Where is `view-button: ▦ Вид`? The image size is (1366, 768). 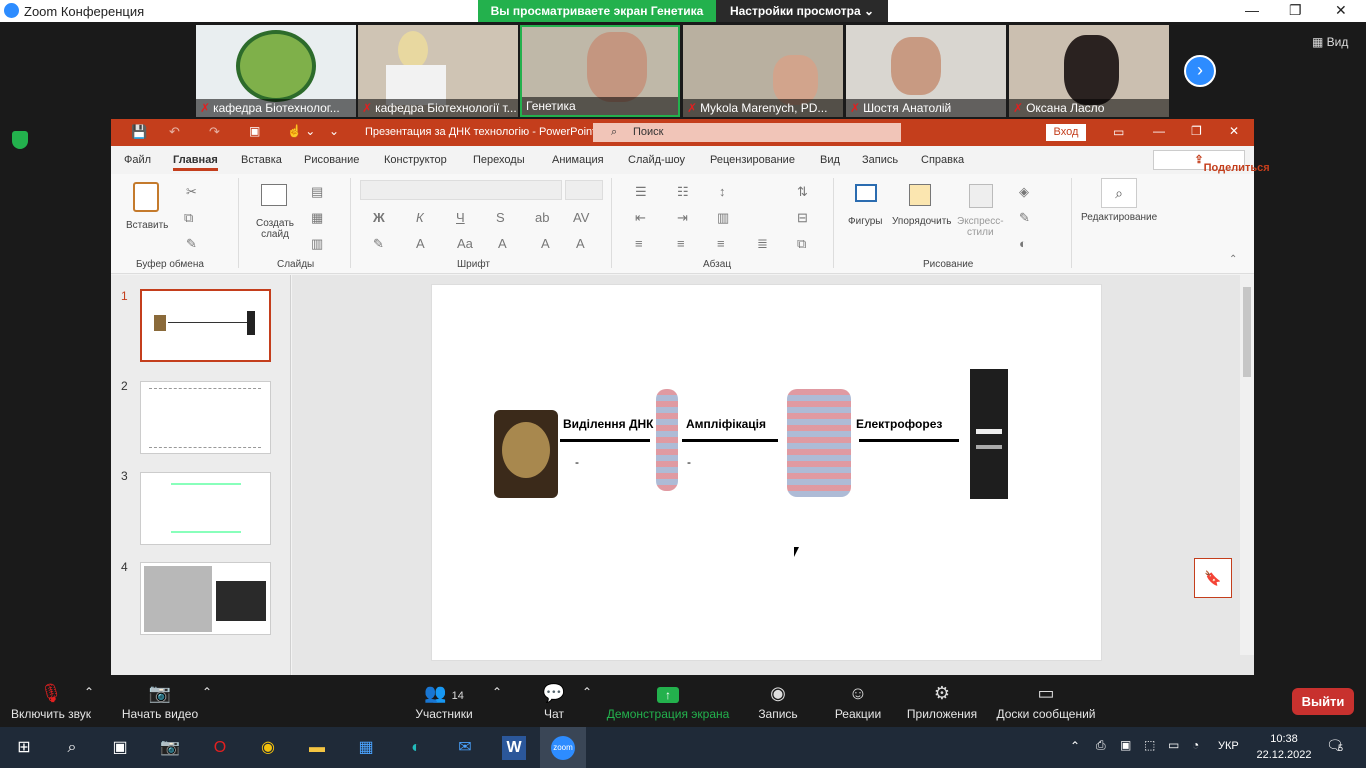
view-button: ▦ Вид is located at coordinates (1330, 42).